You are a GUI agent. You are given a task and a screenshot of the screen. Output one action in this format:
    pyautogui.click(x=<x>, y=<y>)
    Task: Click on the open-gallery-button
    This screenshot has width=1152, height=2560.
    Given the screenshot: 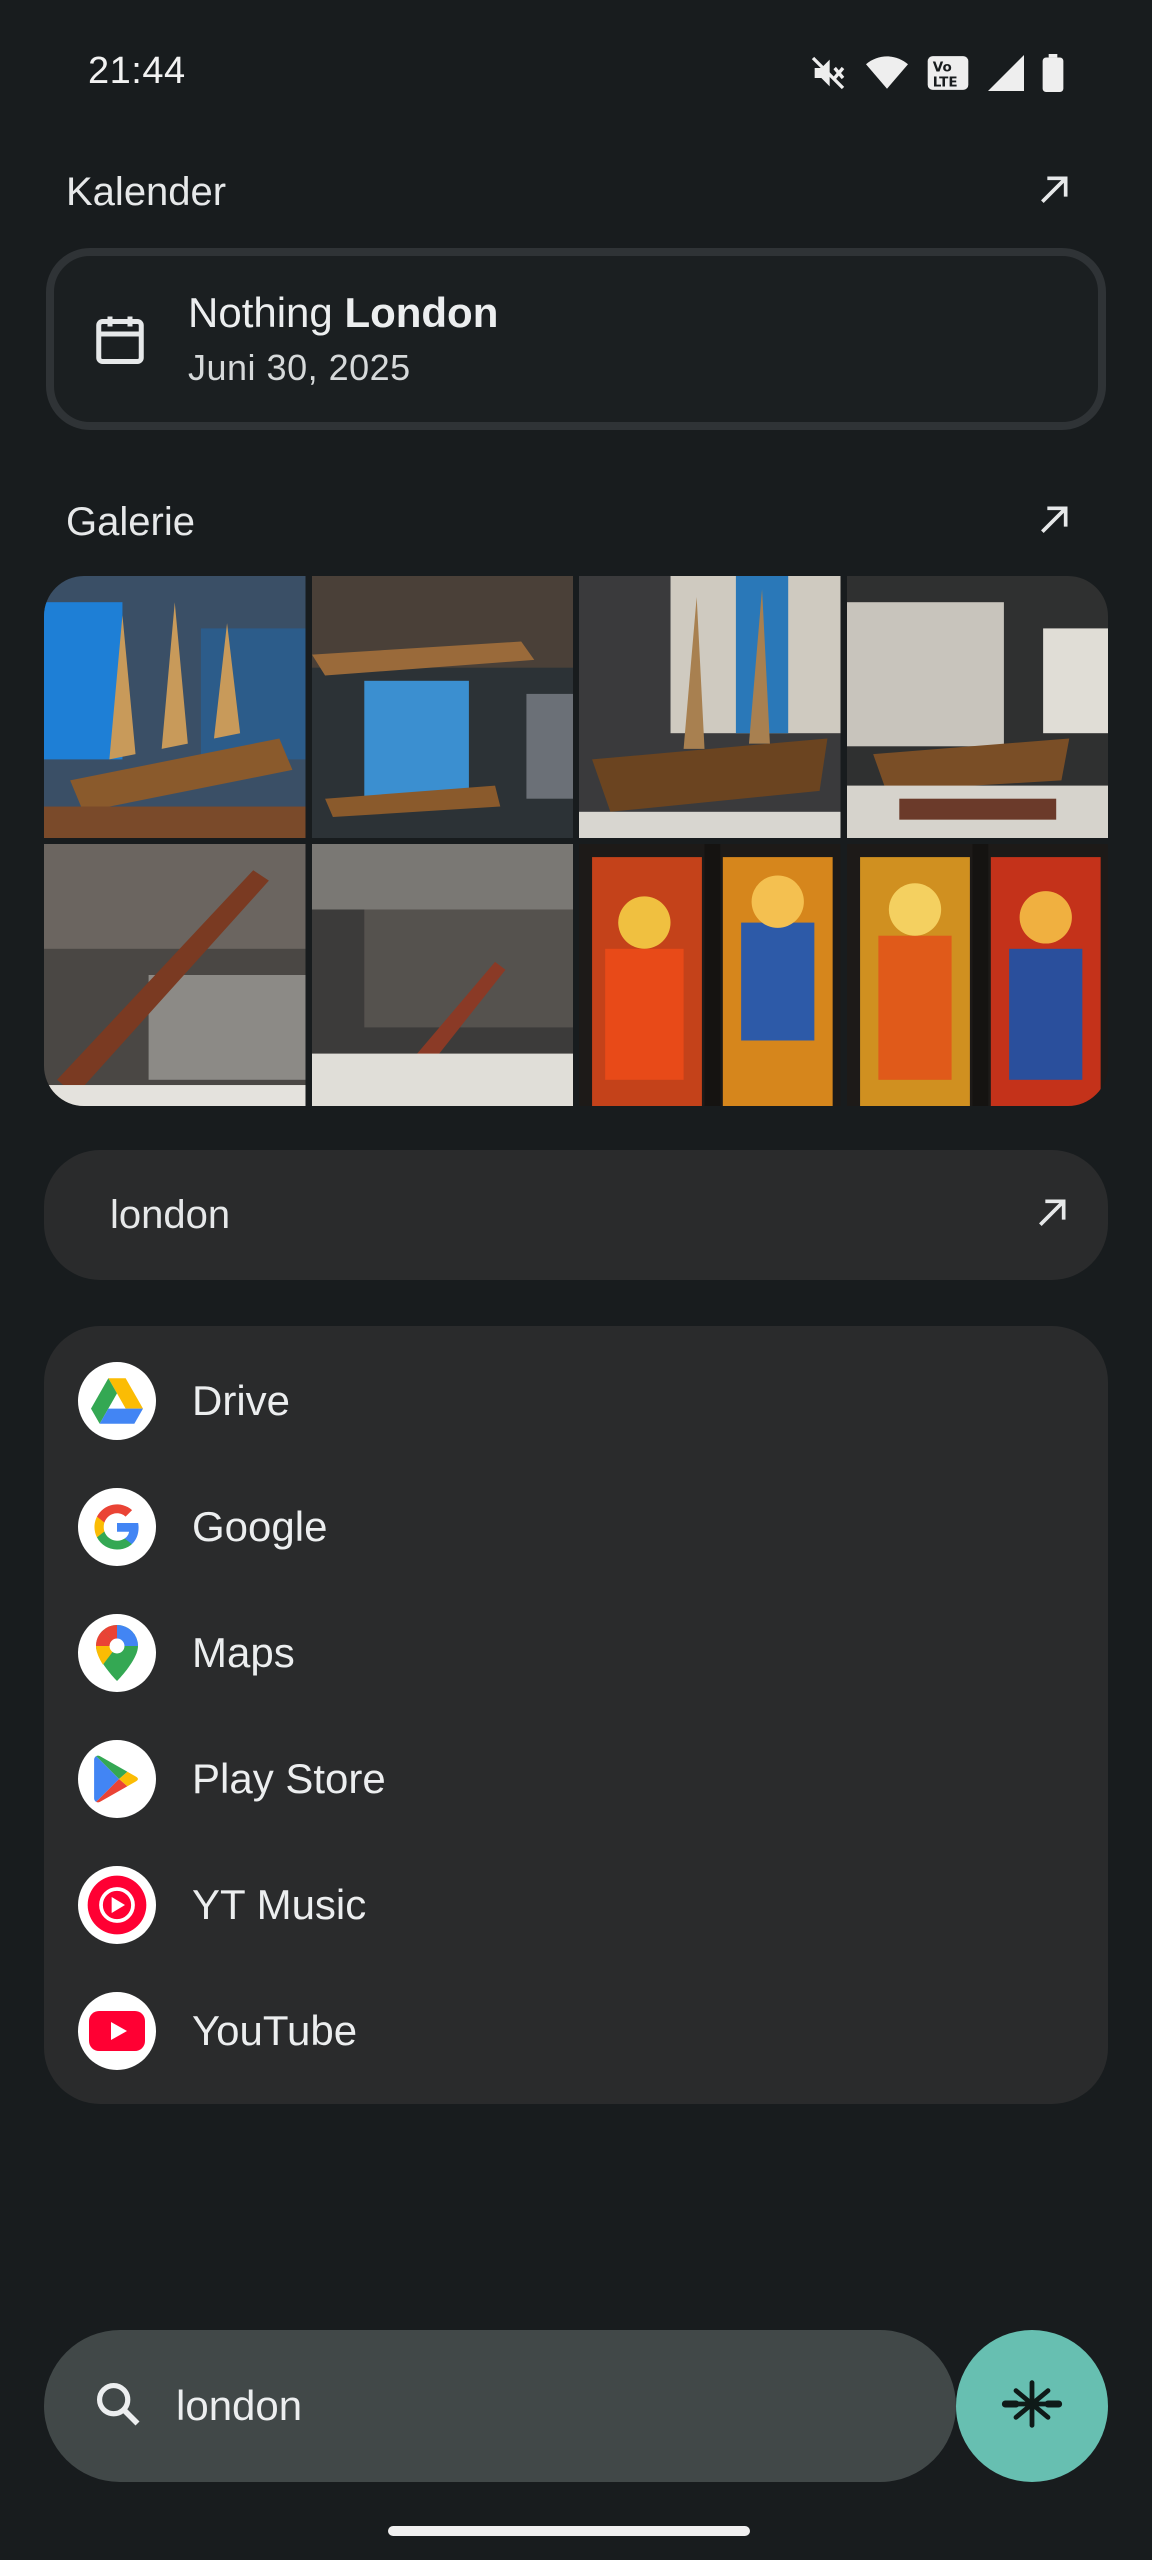 What is the action you would take?
    pyautogui.click(x=1054, y=522)
    